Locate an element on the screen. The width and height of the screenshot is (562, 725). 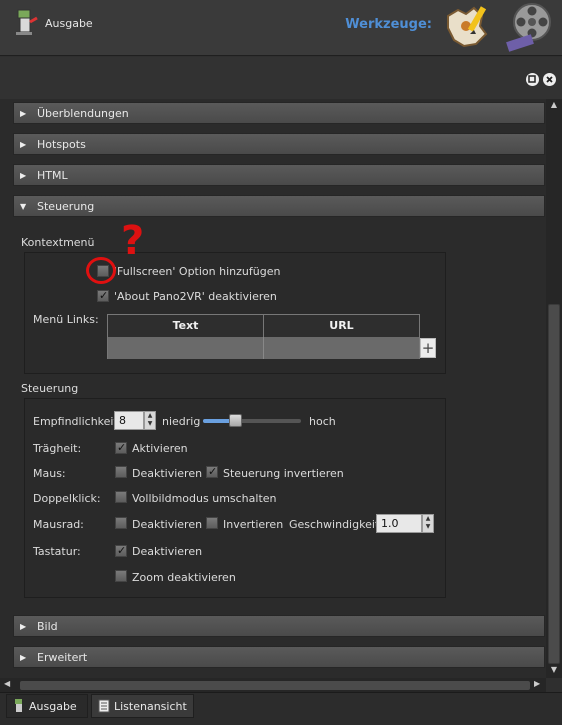
scroll-right-icon: ▶ is located at coordinates (540, 685).